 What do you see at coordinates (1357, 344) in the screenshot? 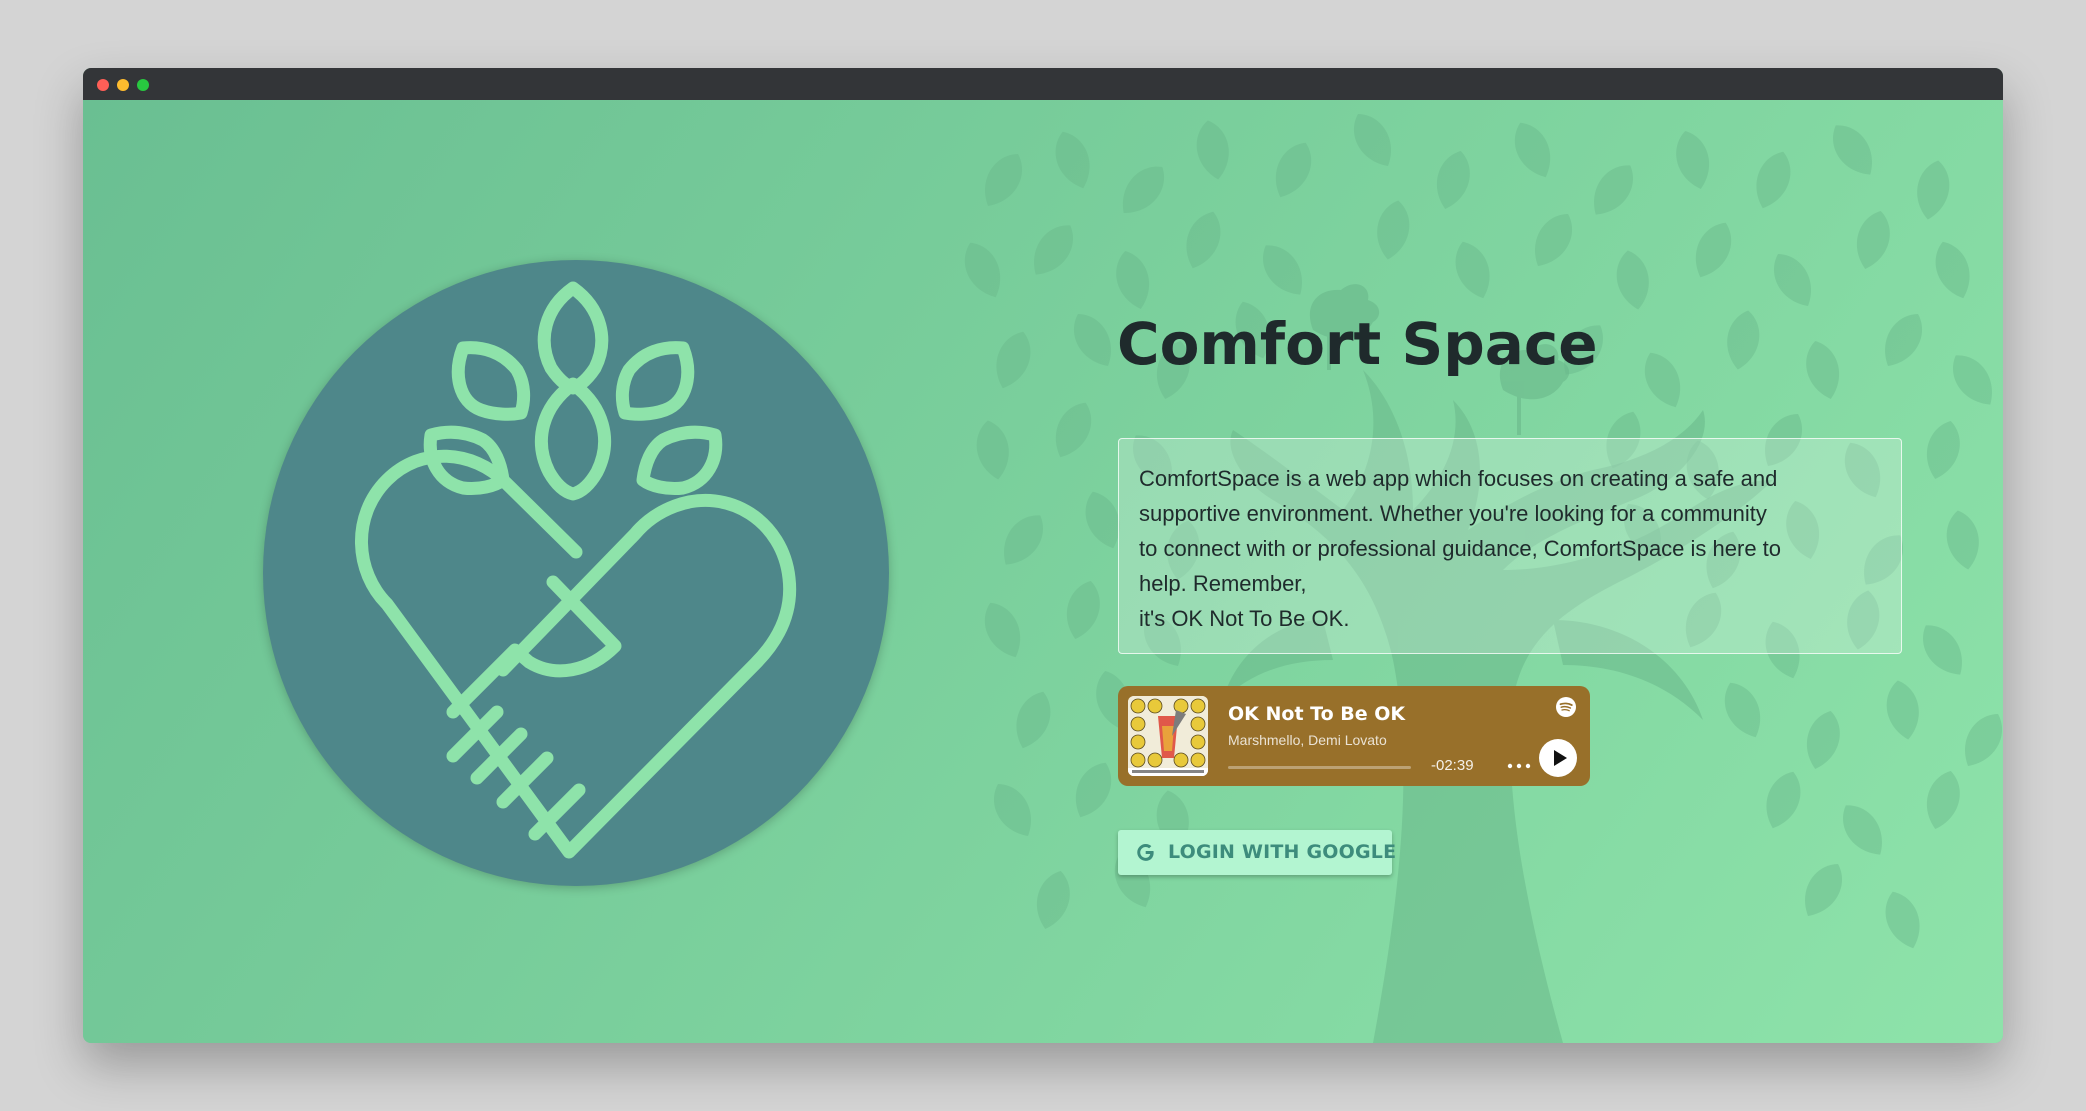
I see `page-title: Comfort Space` at bounding box center [1357, 344].